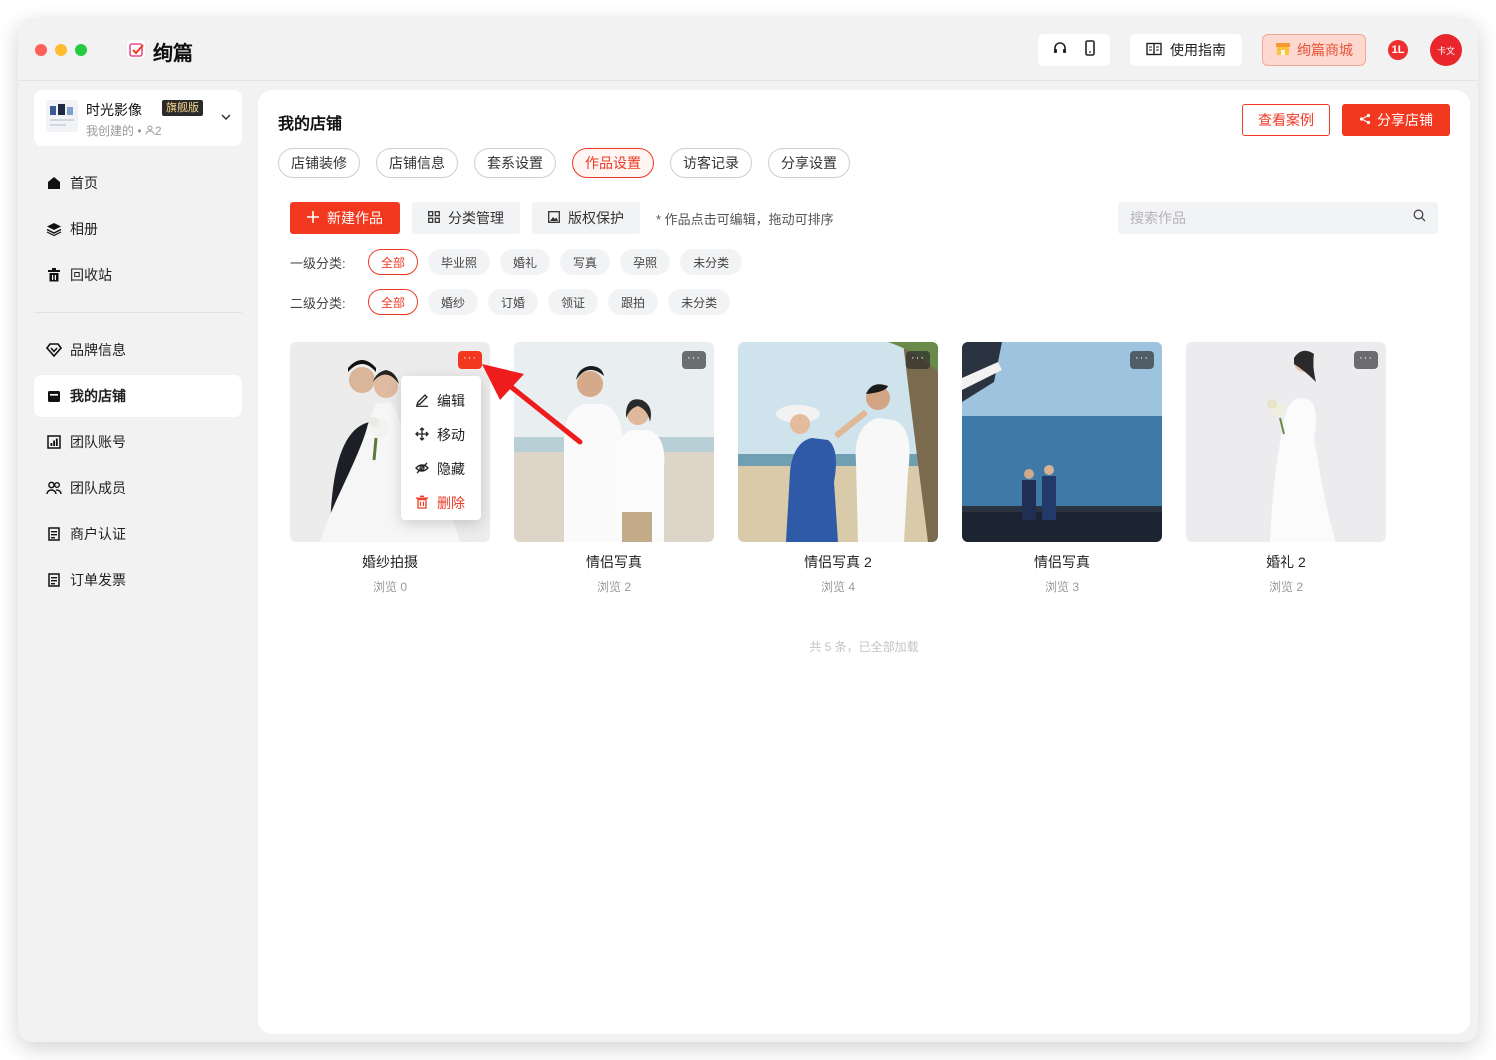 This screenshot has height=1060, width=1496. I want to click on store-plan-badge: 旗舰版, so click(182, 108).